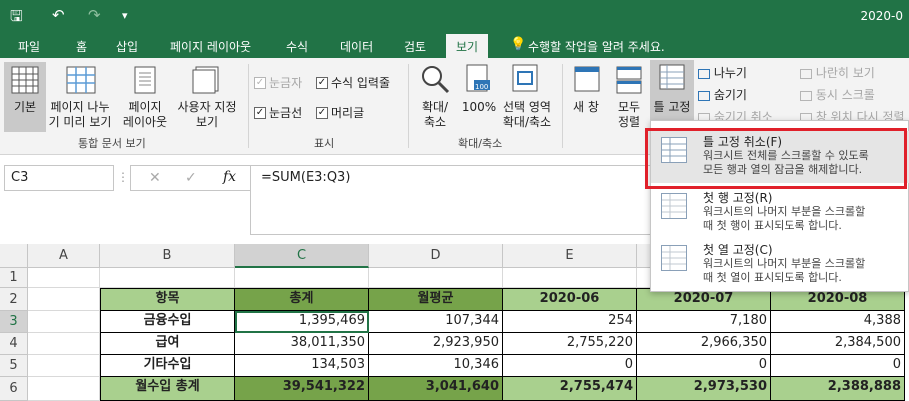 The width and height of the screenshot is (909, 401). Describe the element at coordinates (167, 366) in the screenshot. I see `table-row-label: 기타수입` at that location.